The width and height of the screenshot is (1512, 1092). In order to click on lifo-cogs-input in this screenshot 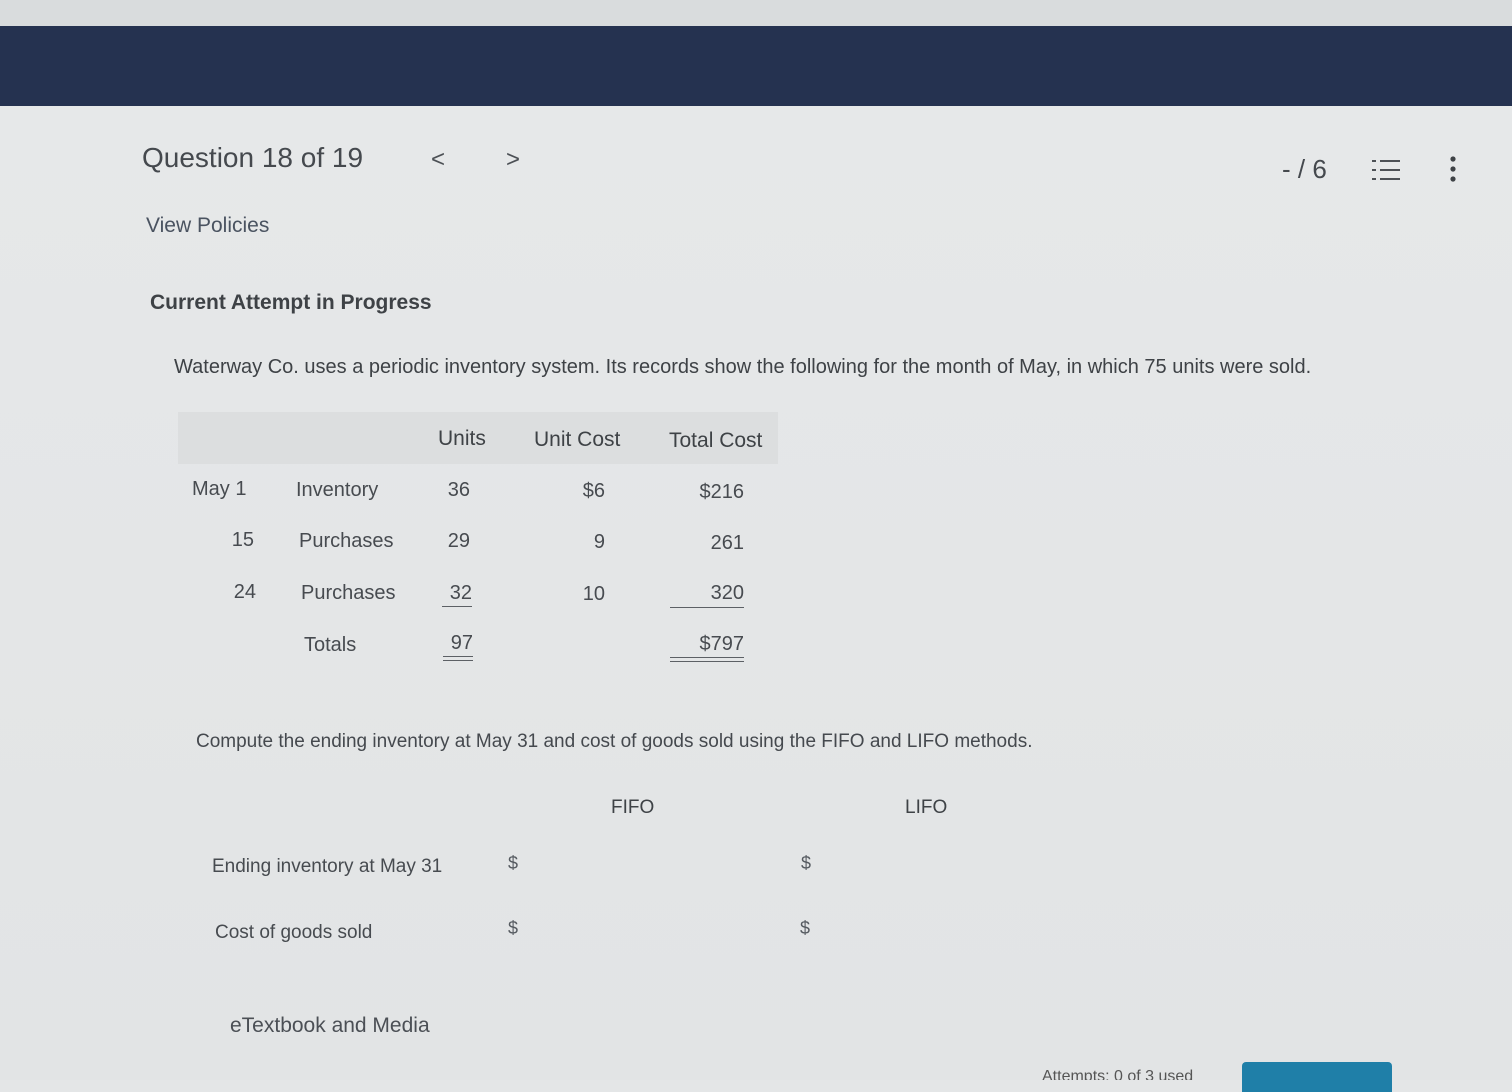, I will do `click(931, 928)`.